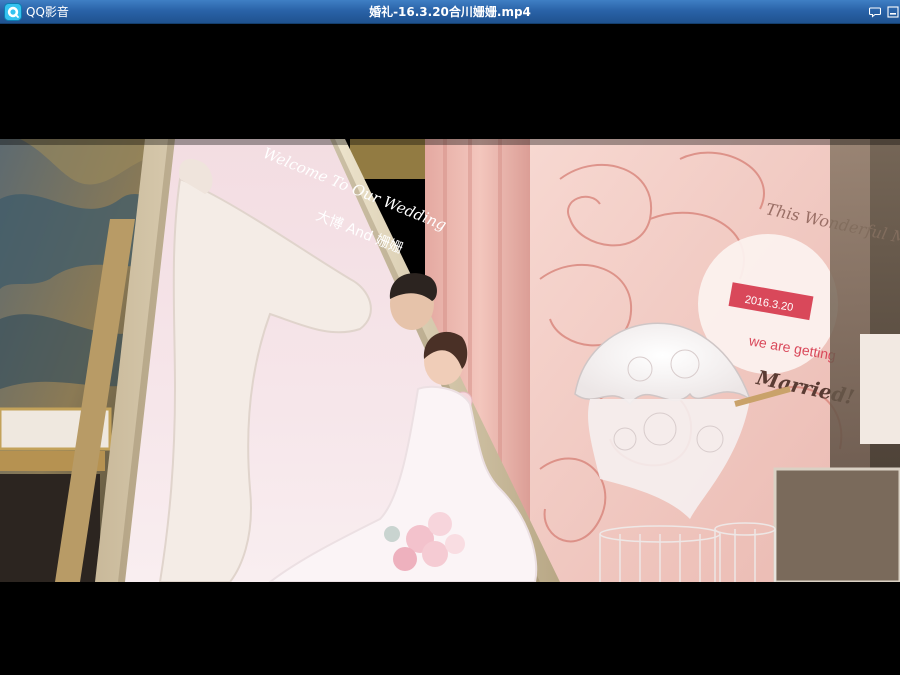  I want to click on title-bar: QQ影音 婚礼-16.3.20合川姗姗.mp4, so click(450, 12).